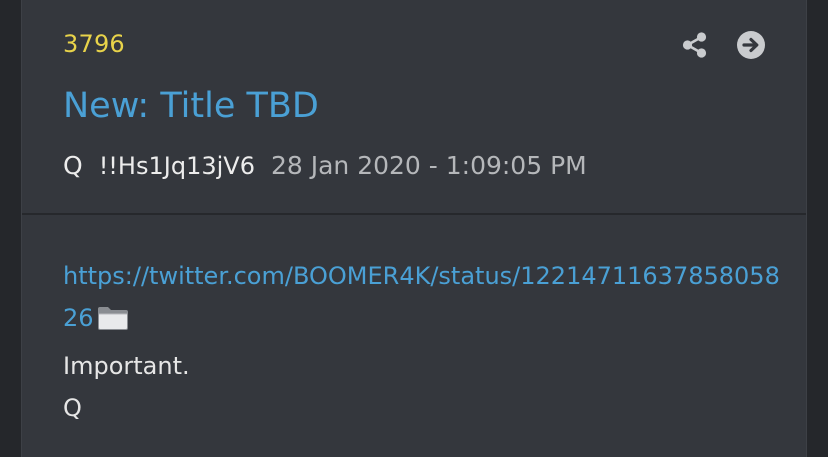  Describe the element at coordinates (94, 44) in the screenshot. I see `post-number: 3796` at that location.